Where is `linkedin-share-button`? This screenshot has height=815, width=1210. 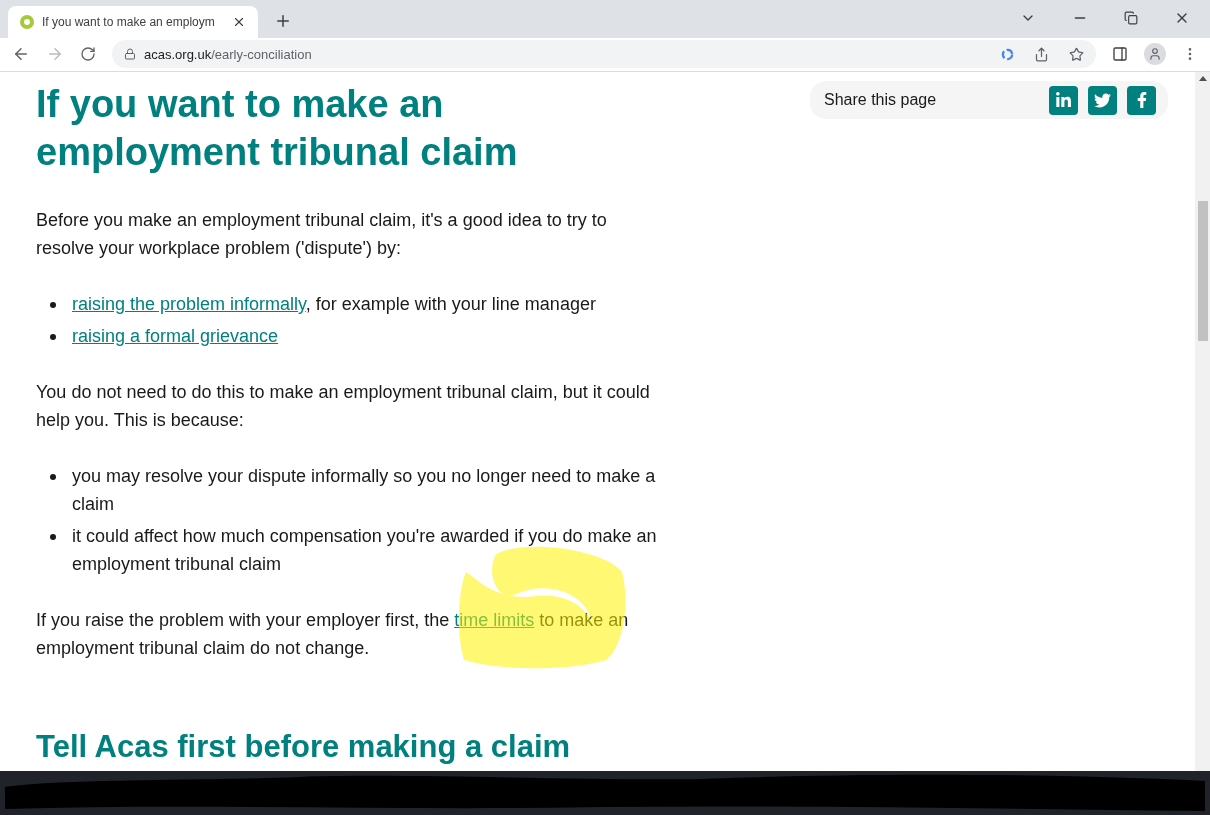
linkedin-share-button is located at coordinates (1063, 100).